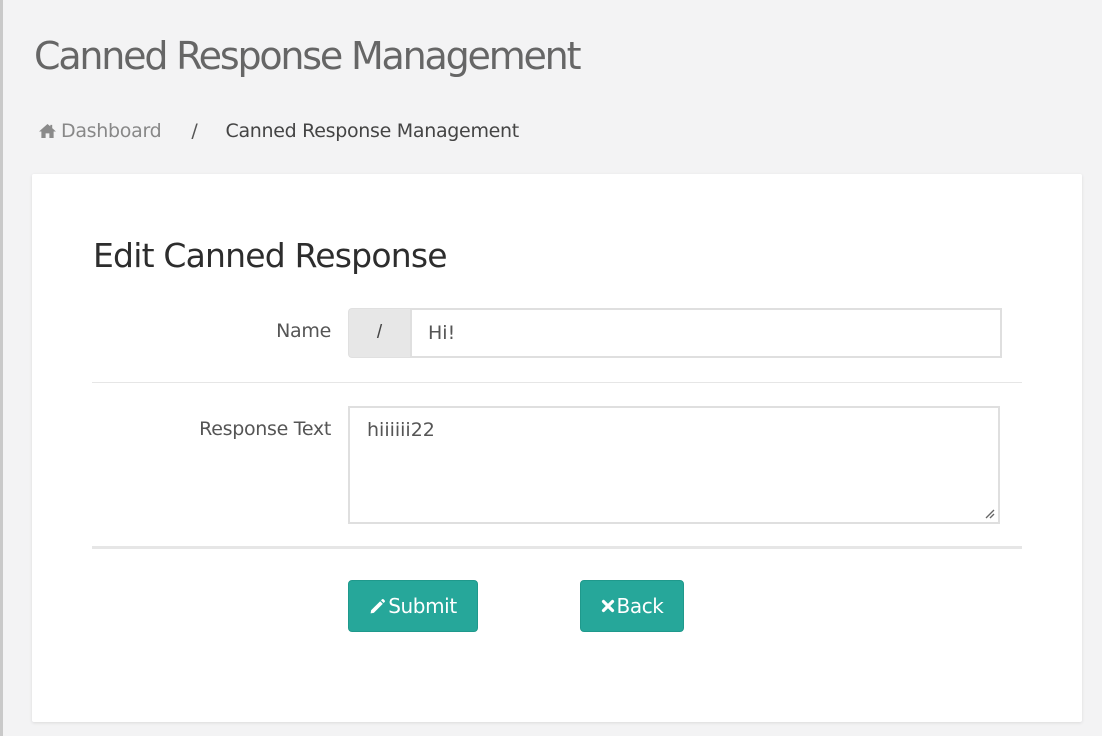 This screenshot has height=736, width=1102. What do you see at coordinates (270, 255) in the screenshot?
I see `form-title: Edit Canned Response` at bounding box center [270, 255].